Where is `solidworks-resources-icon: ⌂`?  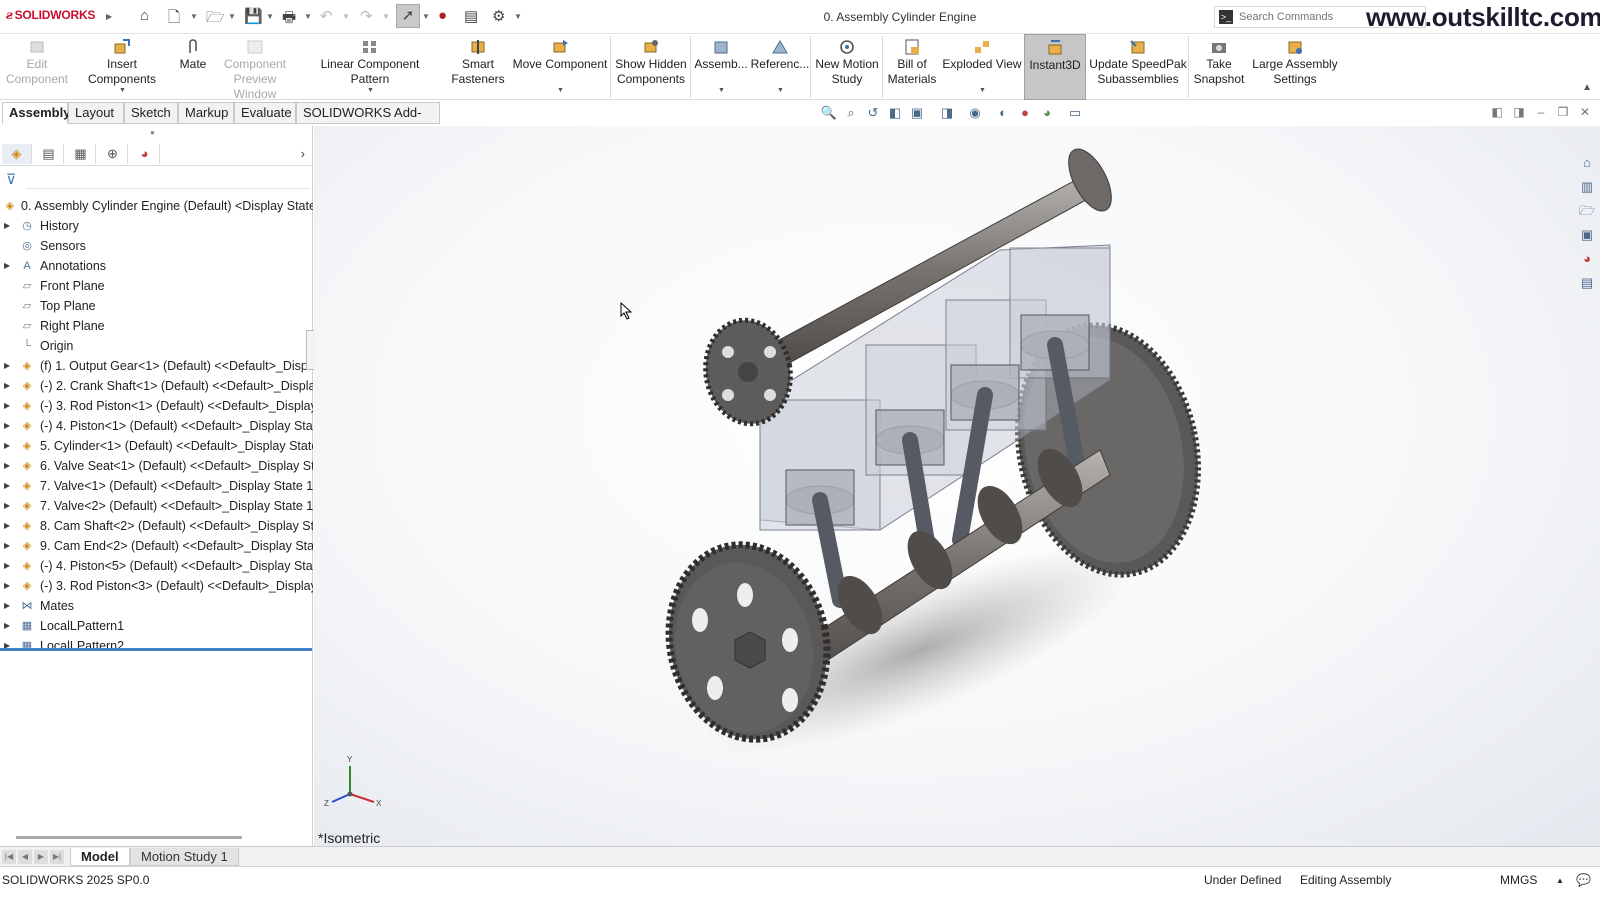
solidworks-resources-icon: ⌂ is located at coordinates (1587, 163).